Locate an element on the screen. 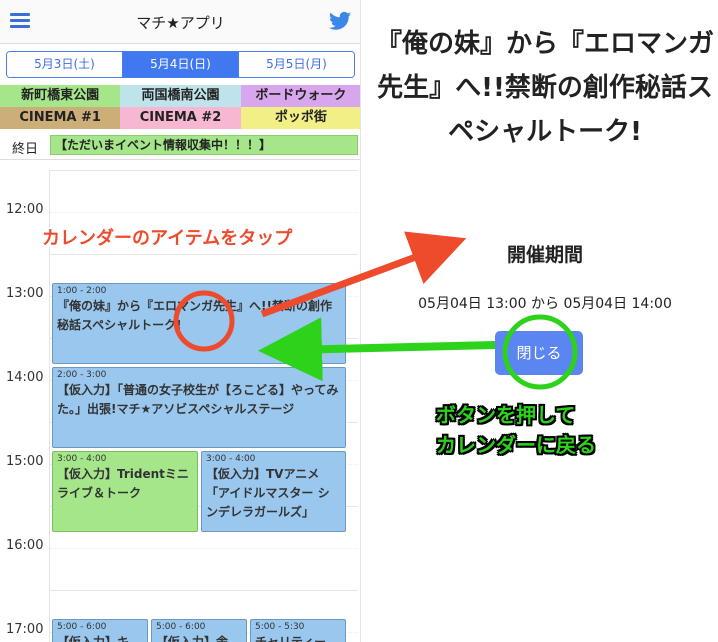 Image resolution: width=718 pixels, height=642 pixels. app-header: マチ★アプリ is located at coordinates (180, 22).